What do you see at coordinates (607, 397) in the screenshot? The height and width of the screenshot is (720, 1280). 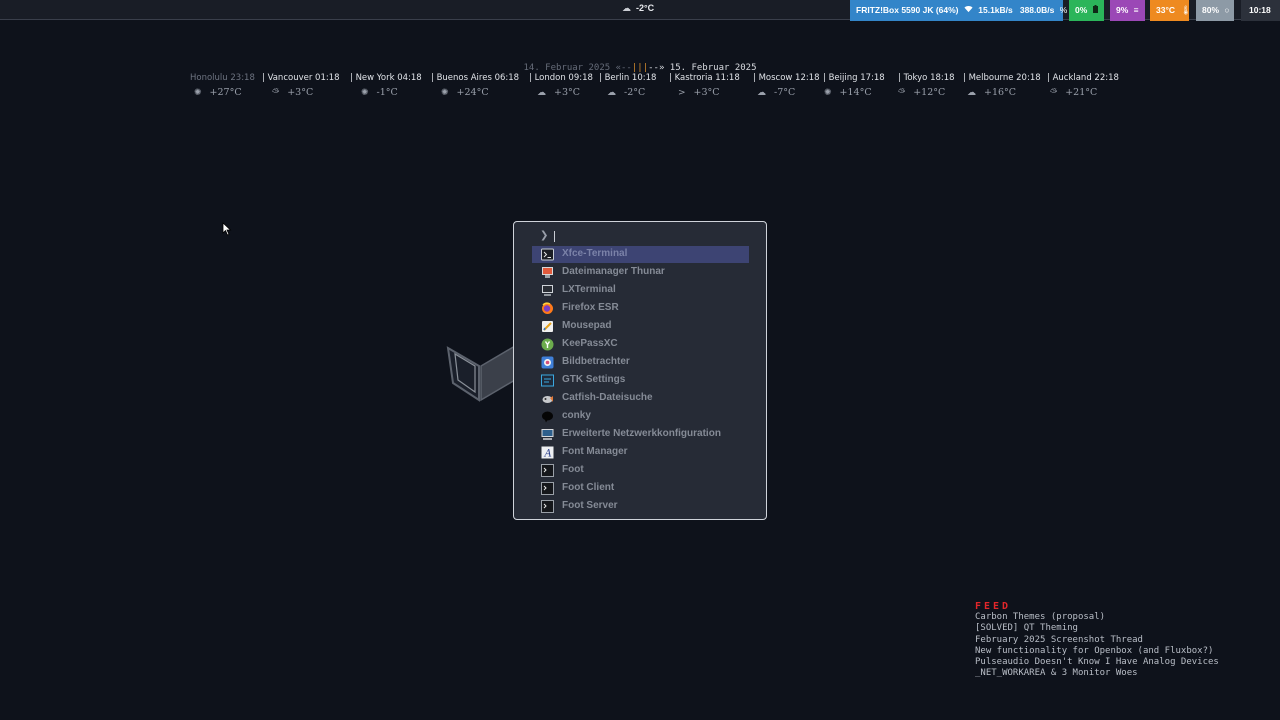 I see `launcher-item-label: Catfish-Dateisuche` at bounding box center [607, 397].